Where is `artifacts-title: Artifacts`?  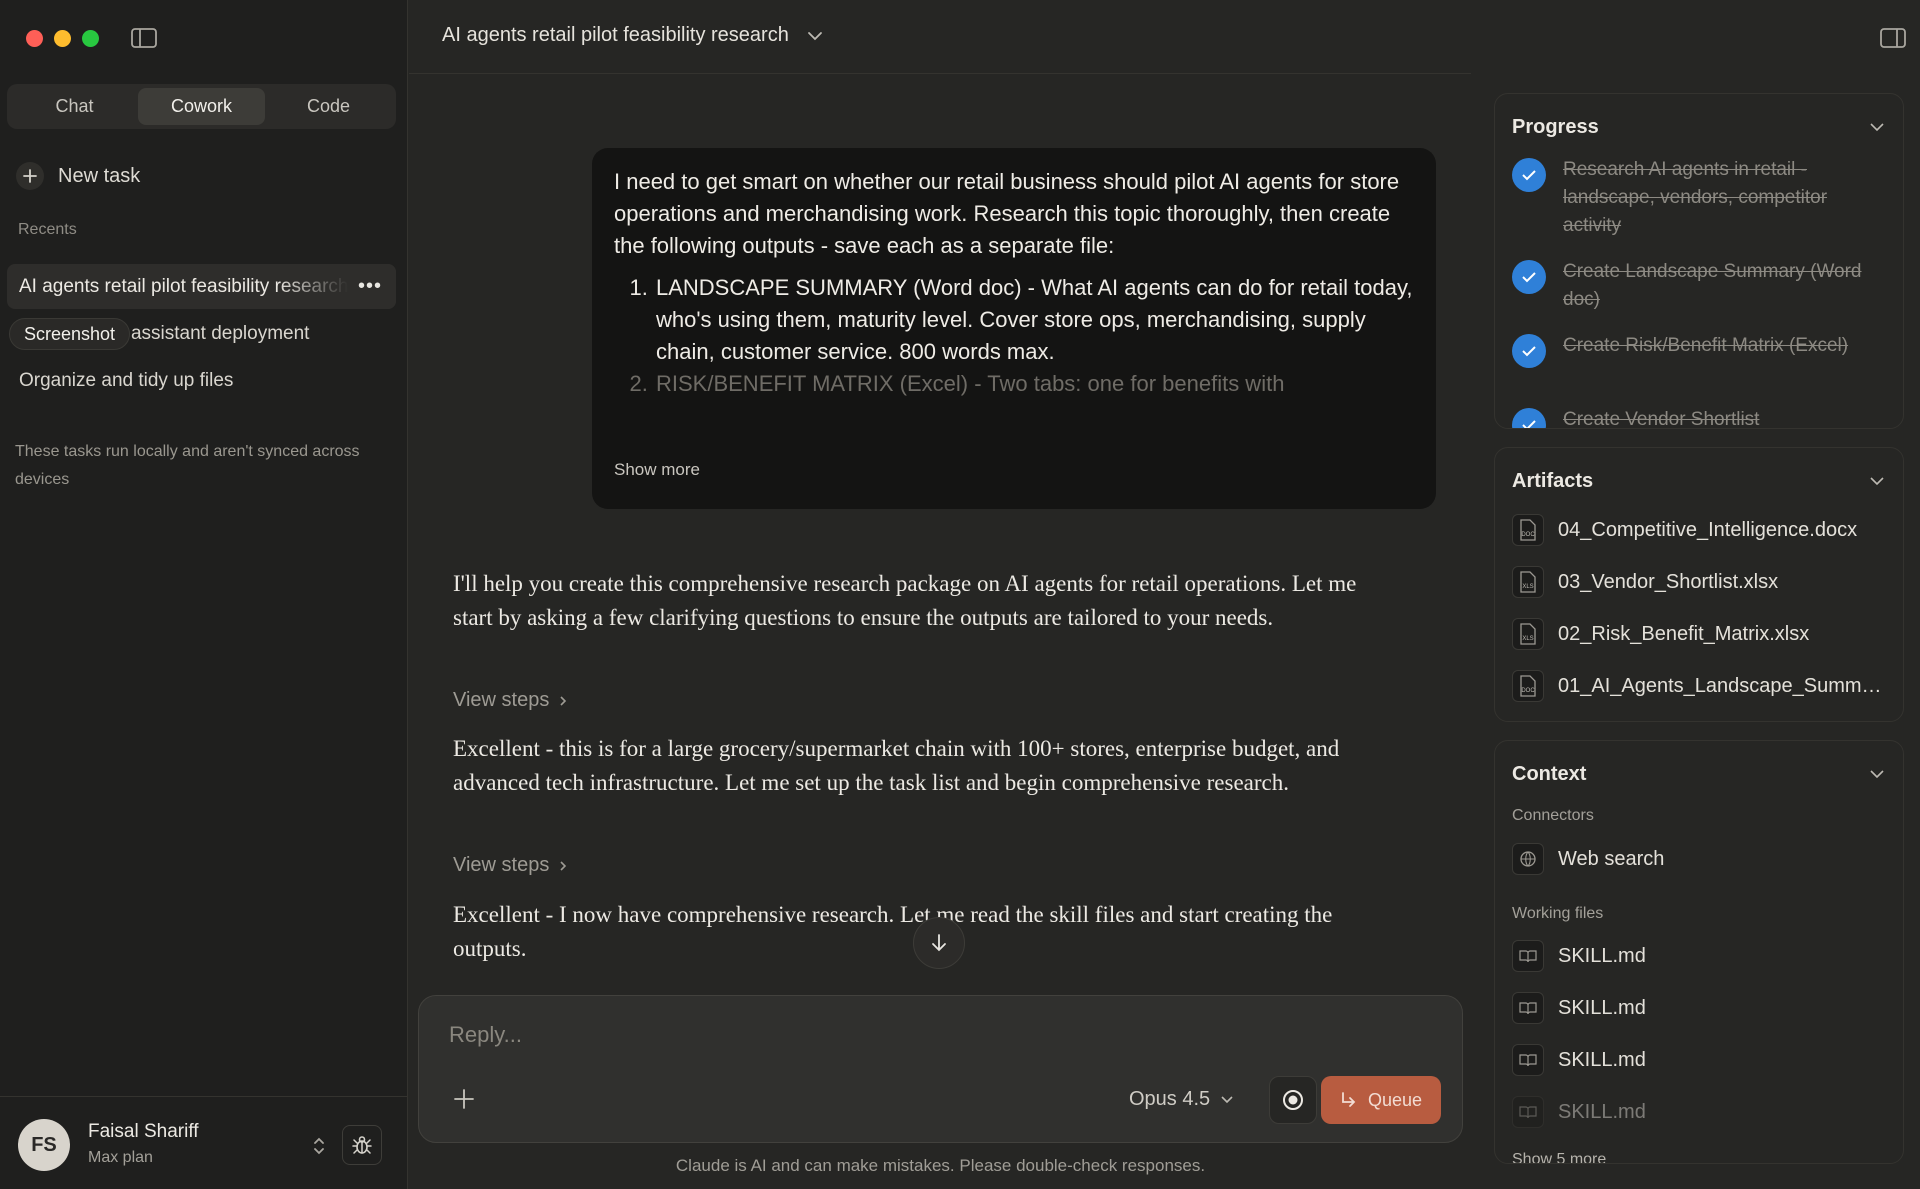 artifacts-title: Artifacts is located at coordinates (1553, 481).